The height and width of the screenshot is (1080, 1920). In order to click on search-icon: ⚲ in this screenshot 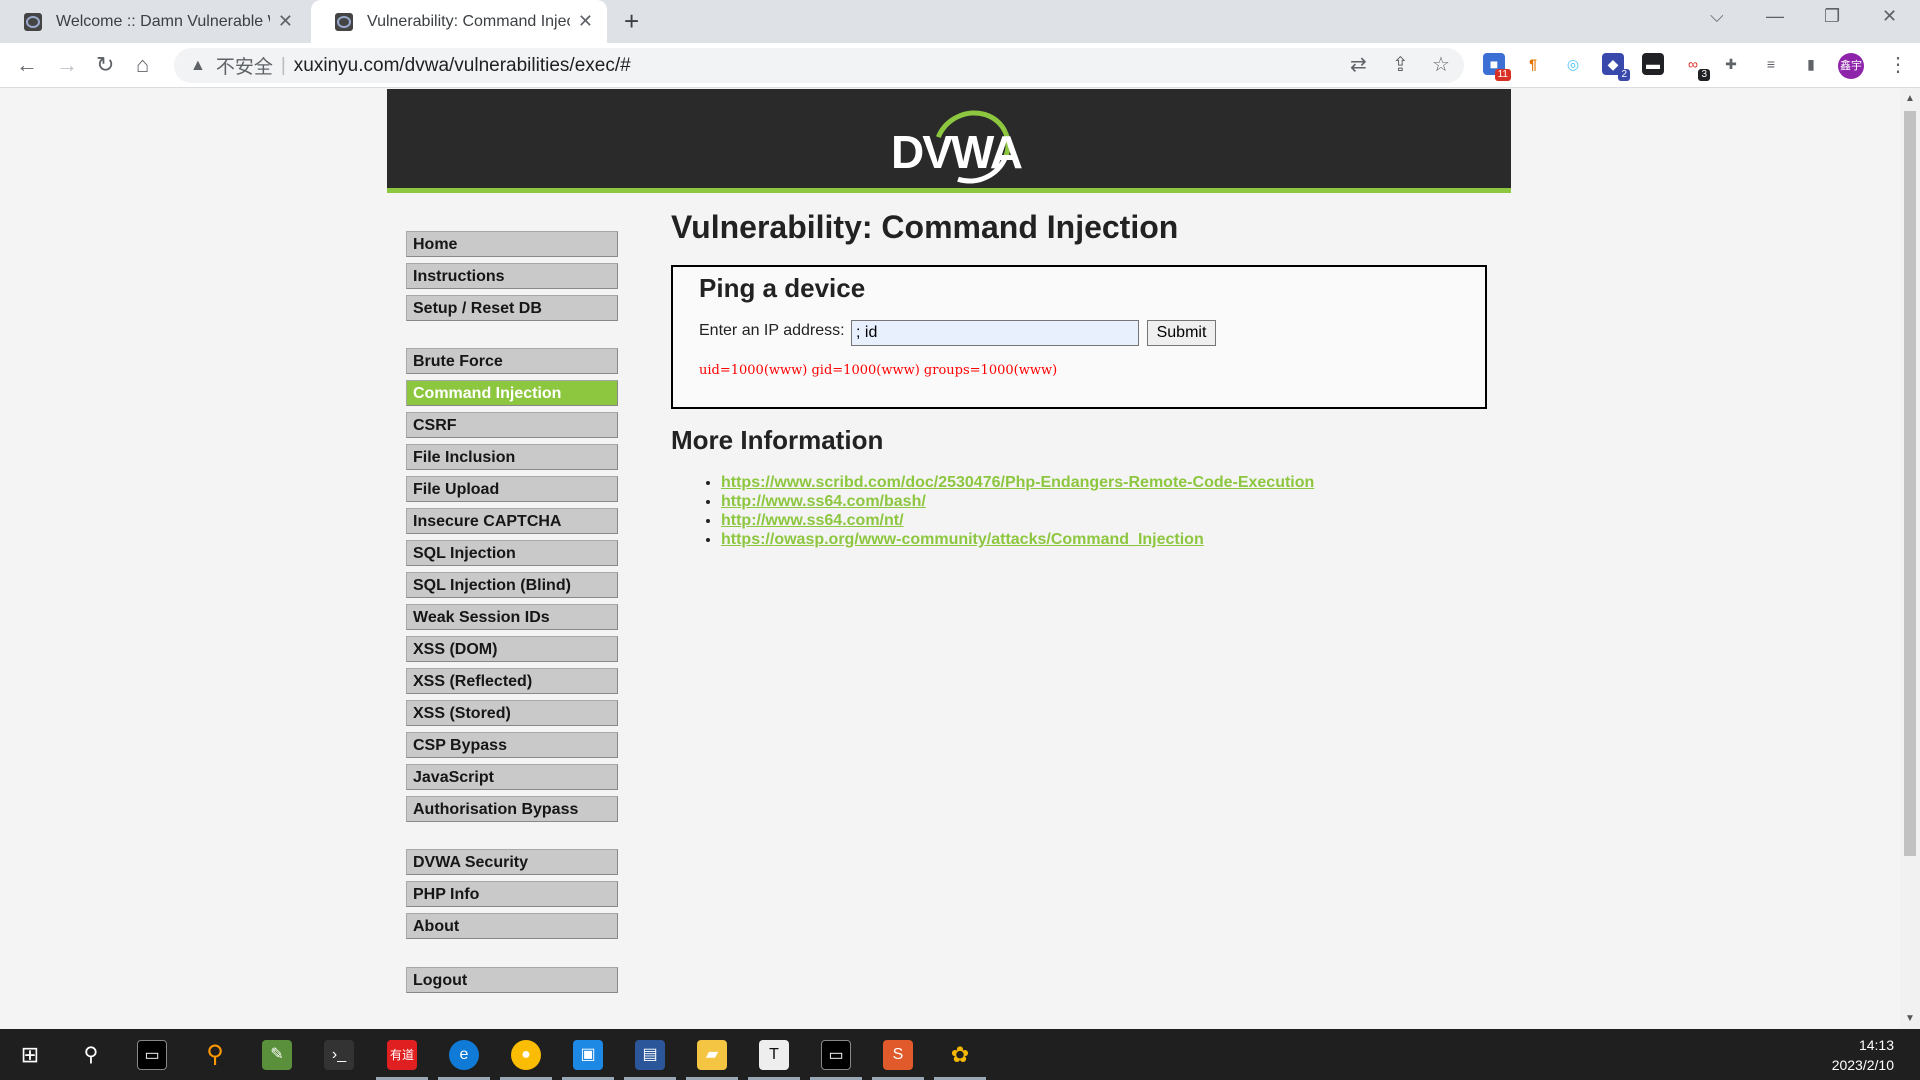, I will do `click(91, 1055)`.